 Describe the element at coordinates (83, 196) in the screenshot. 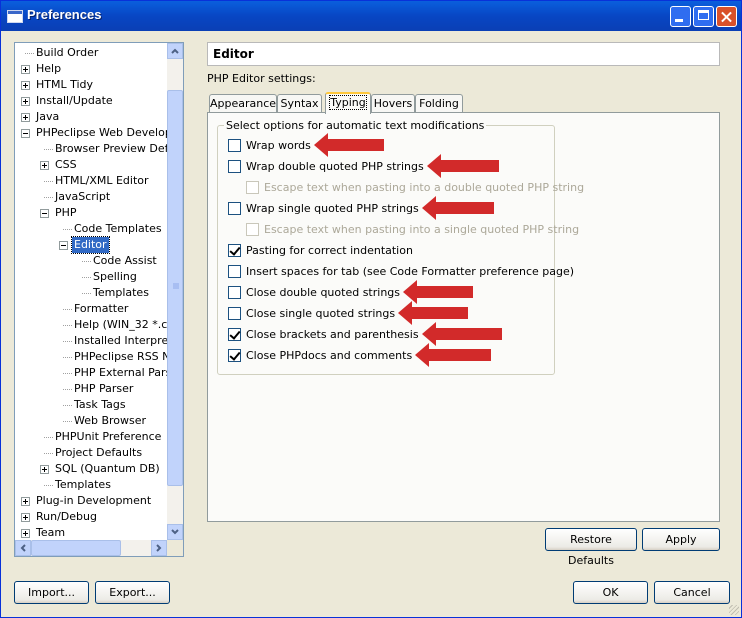

I see `tree-item-label: JavaScript` at that location.